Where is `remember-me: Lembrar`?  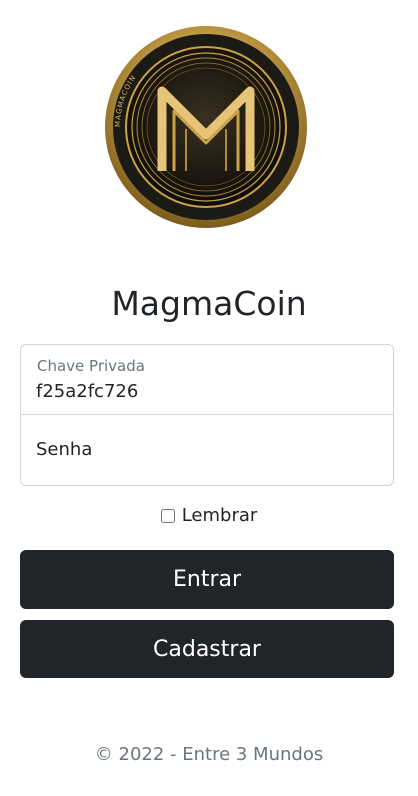
remember-me: Lembrar is located at coordinates (209, 515).